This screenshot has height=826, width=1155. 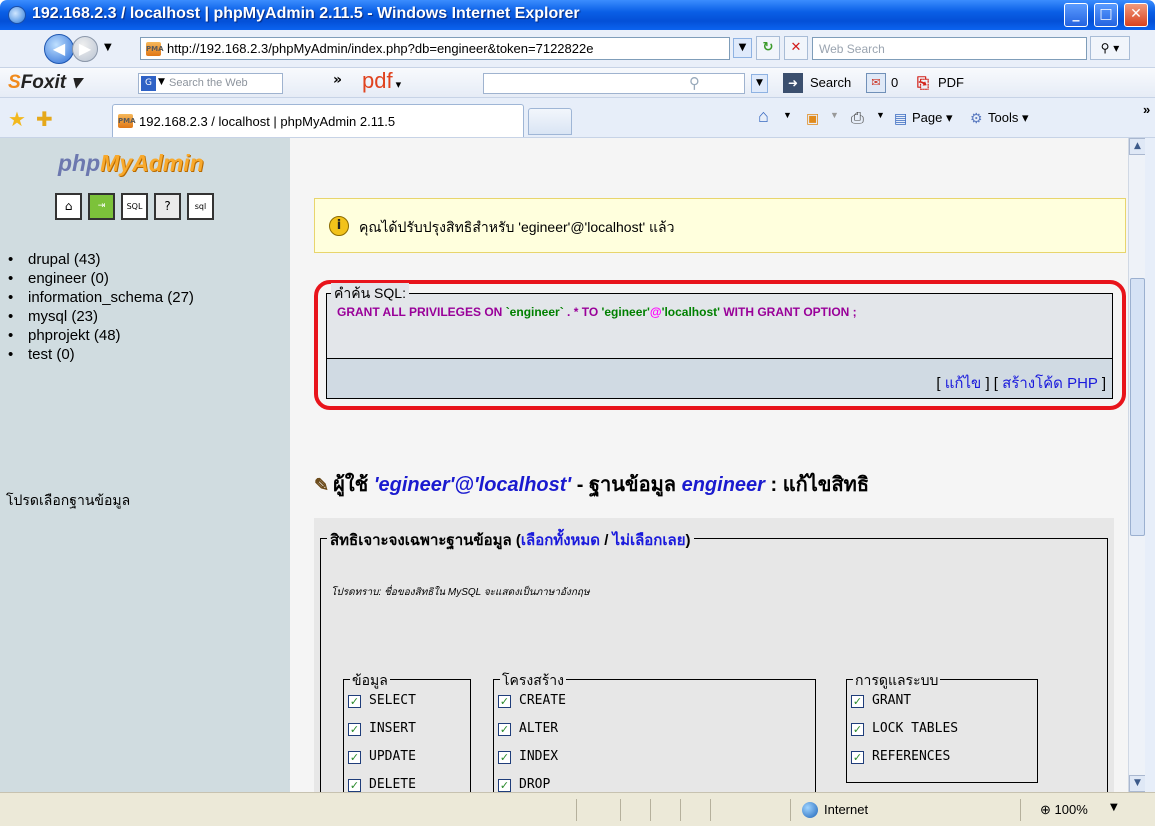 What do you see at coordinates (339, 226) in the screenshot?
I see `info-icon: i` at bounding box center [339, 226].